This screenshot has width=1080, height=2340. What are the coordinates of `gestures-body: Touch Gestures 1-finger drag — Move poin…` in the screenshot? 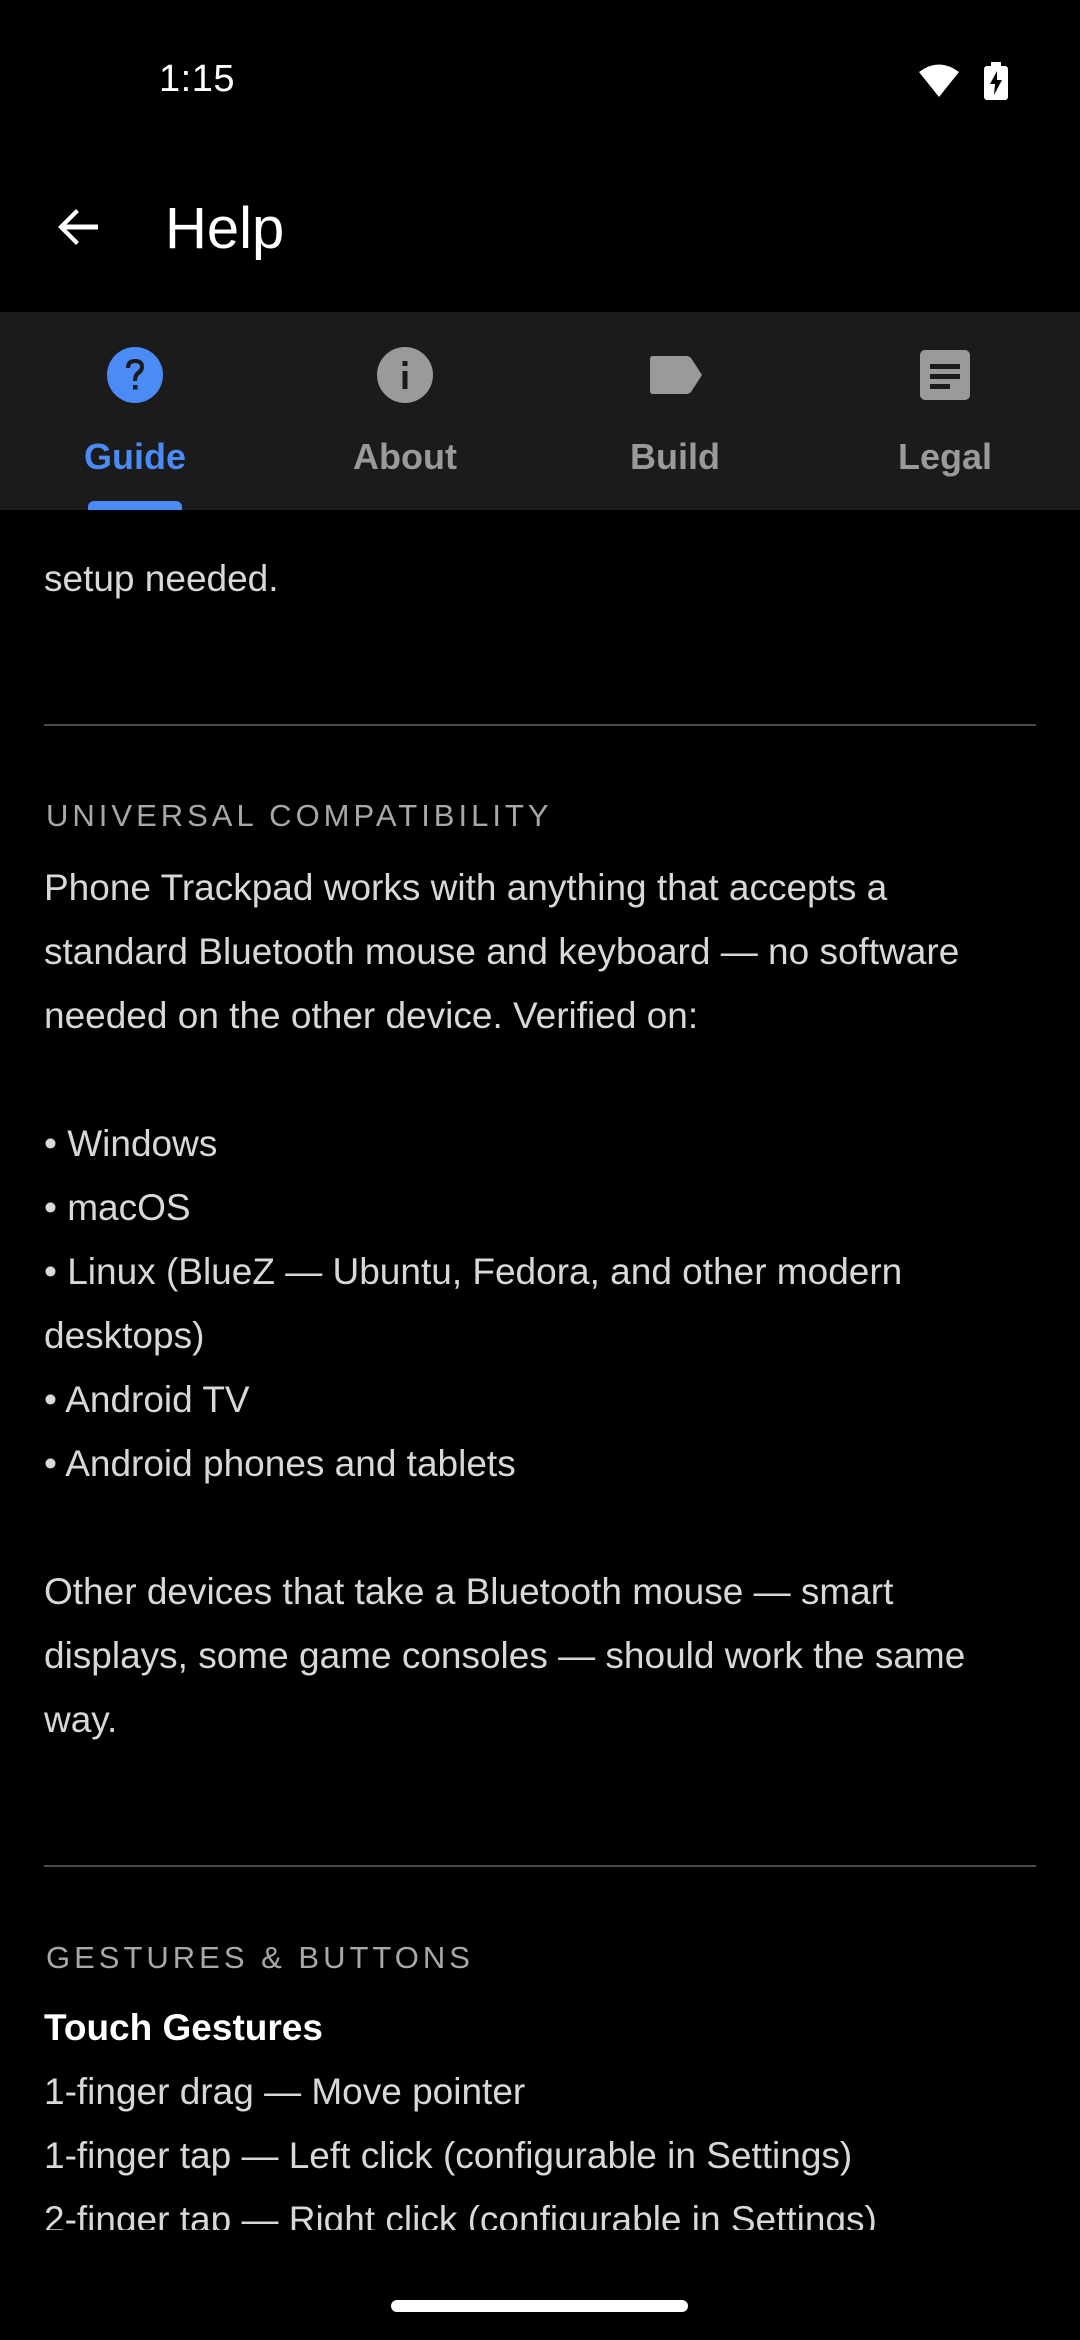 It's located at (540, 2113).